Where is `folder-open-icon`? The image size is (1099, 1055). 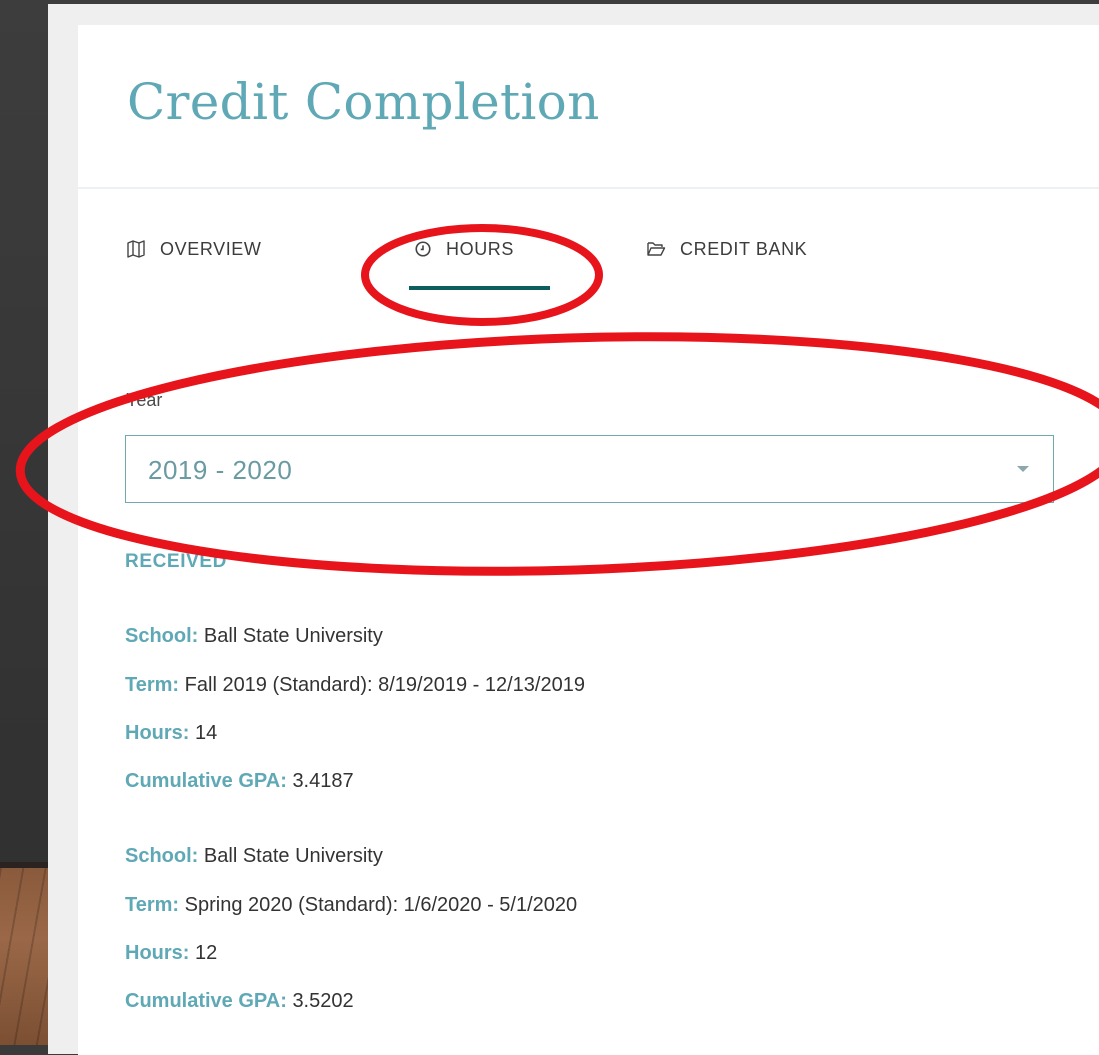
folder-open-icon is located at coordinates (656, 249).